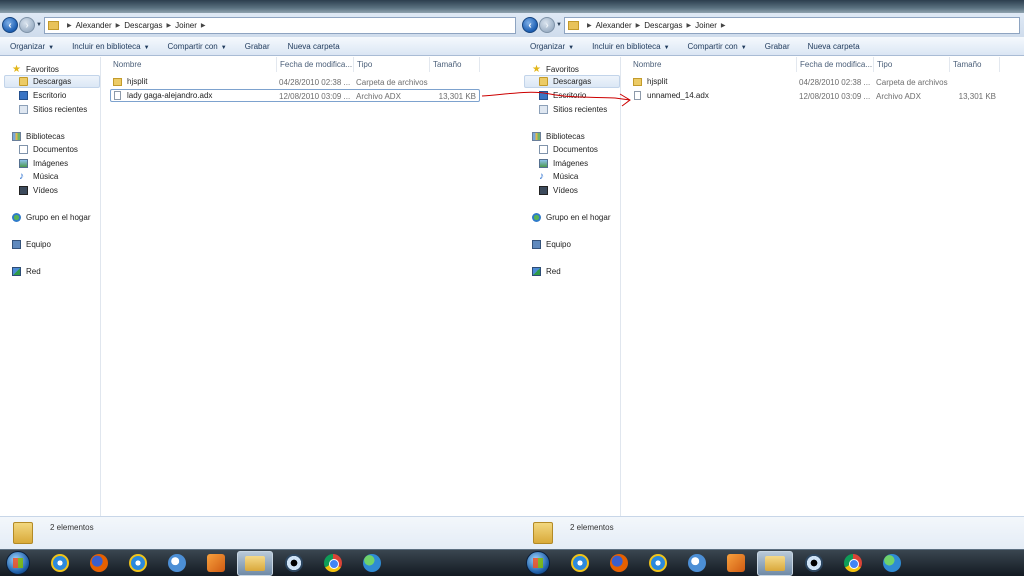 This screenshot has height=576, width=1024. Describe the element at coordinates (671, 95) in the screenshot. I see `file-name: unnamed_14.adx` at that location.